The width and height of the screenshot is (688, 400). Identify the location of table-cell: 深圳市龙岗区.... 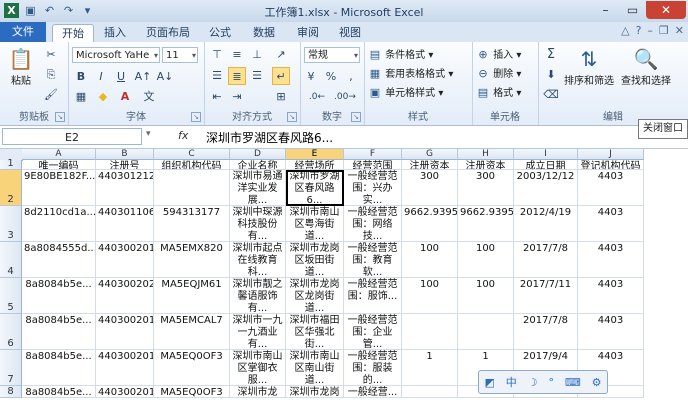
(315, 392).